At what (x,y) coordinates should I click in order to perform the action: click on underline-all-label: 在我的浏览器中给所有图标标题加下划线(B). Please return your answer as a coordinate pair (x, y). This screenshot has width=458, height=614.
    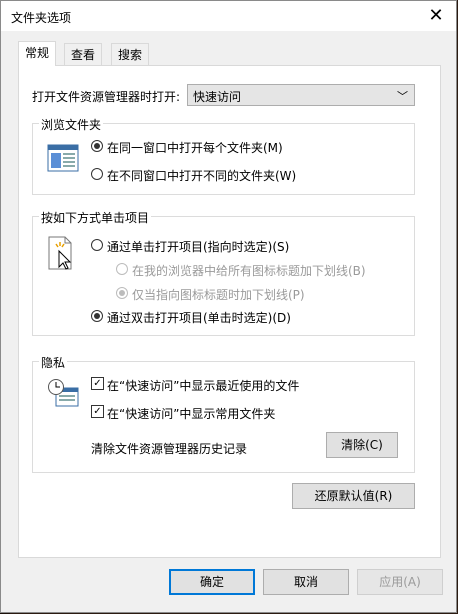
    Looking at the image, I should click on (249, 270).